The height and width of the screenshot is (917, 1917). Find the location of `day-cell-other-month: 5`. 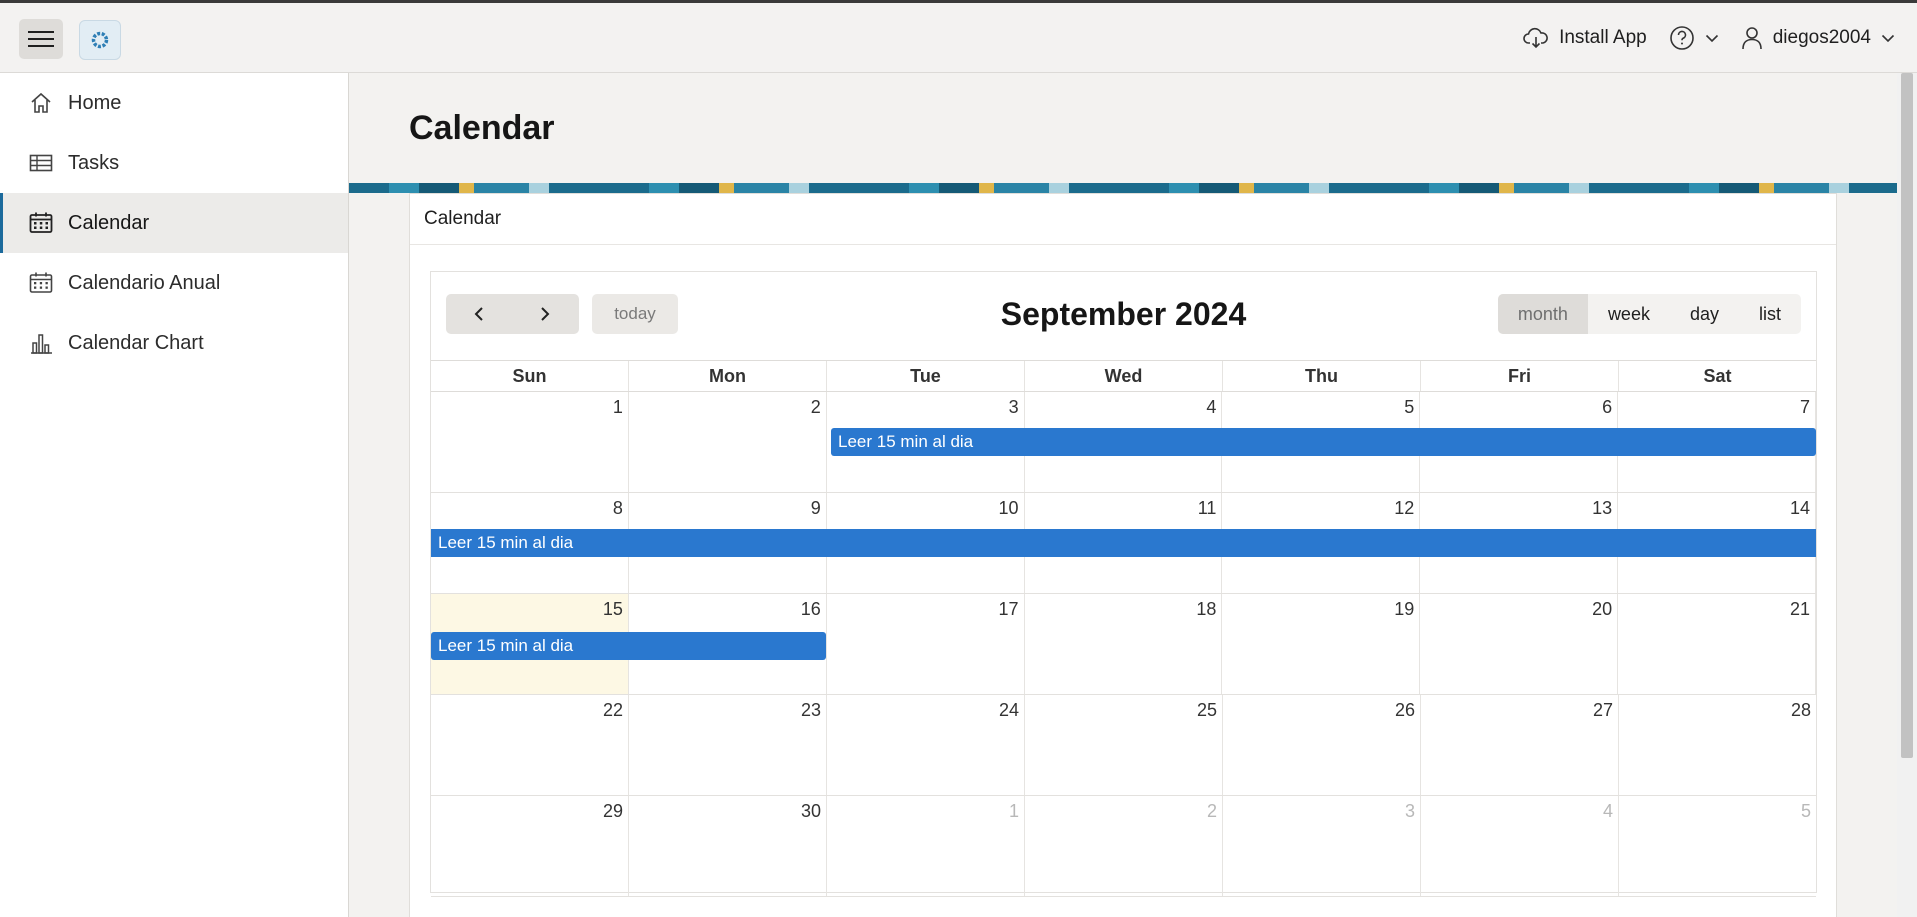

day-cell-other-month: 5 is located at coordinates (1717, 846).